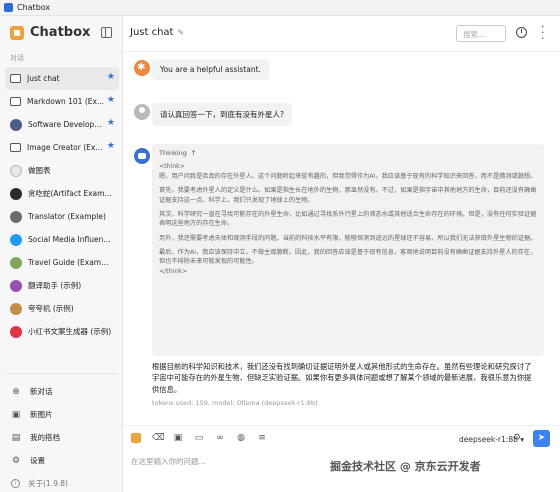 The height and width of the screenshot is (492, 560). I want to click on conversation-item-xiaohongshu: 小红书文案生成器 (示例), so click(62, 331).